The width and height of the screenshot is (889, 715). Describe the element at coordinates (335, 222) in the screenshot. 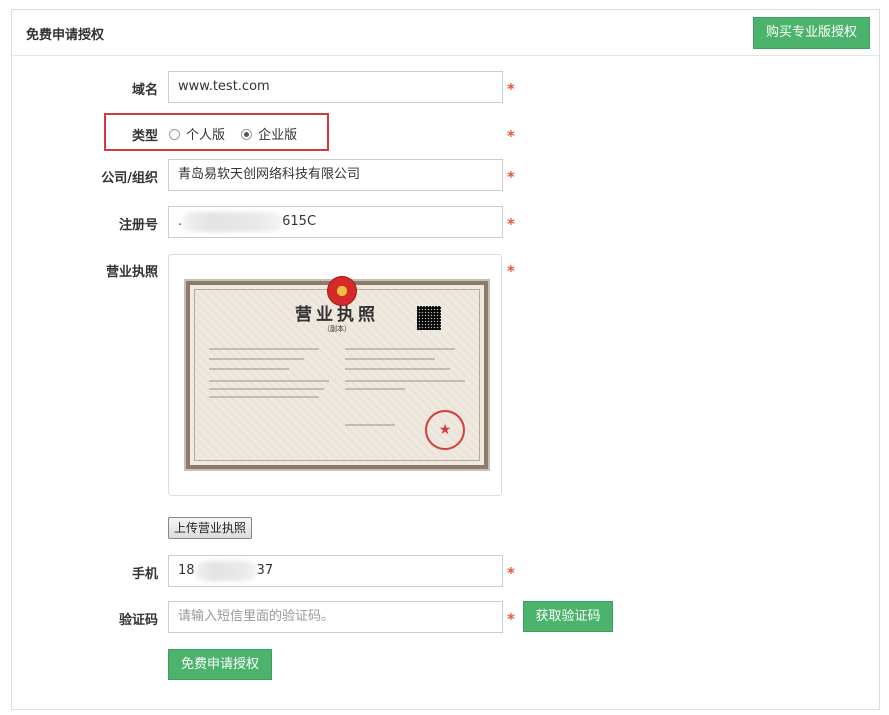

I see `reg-no-input: . 615C` at that location.